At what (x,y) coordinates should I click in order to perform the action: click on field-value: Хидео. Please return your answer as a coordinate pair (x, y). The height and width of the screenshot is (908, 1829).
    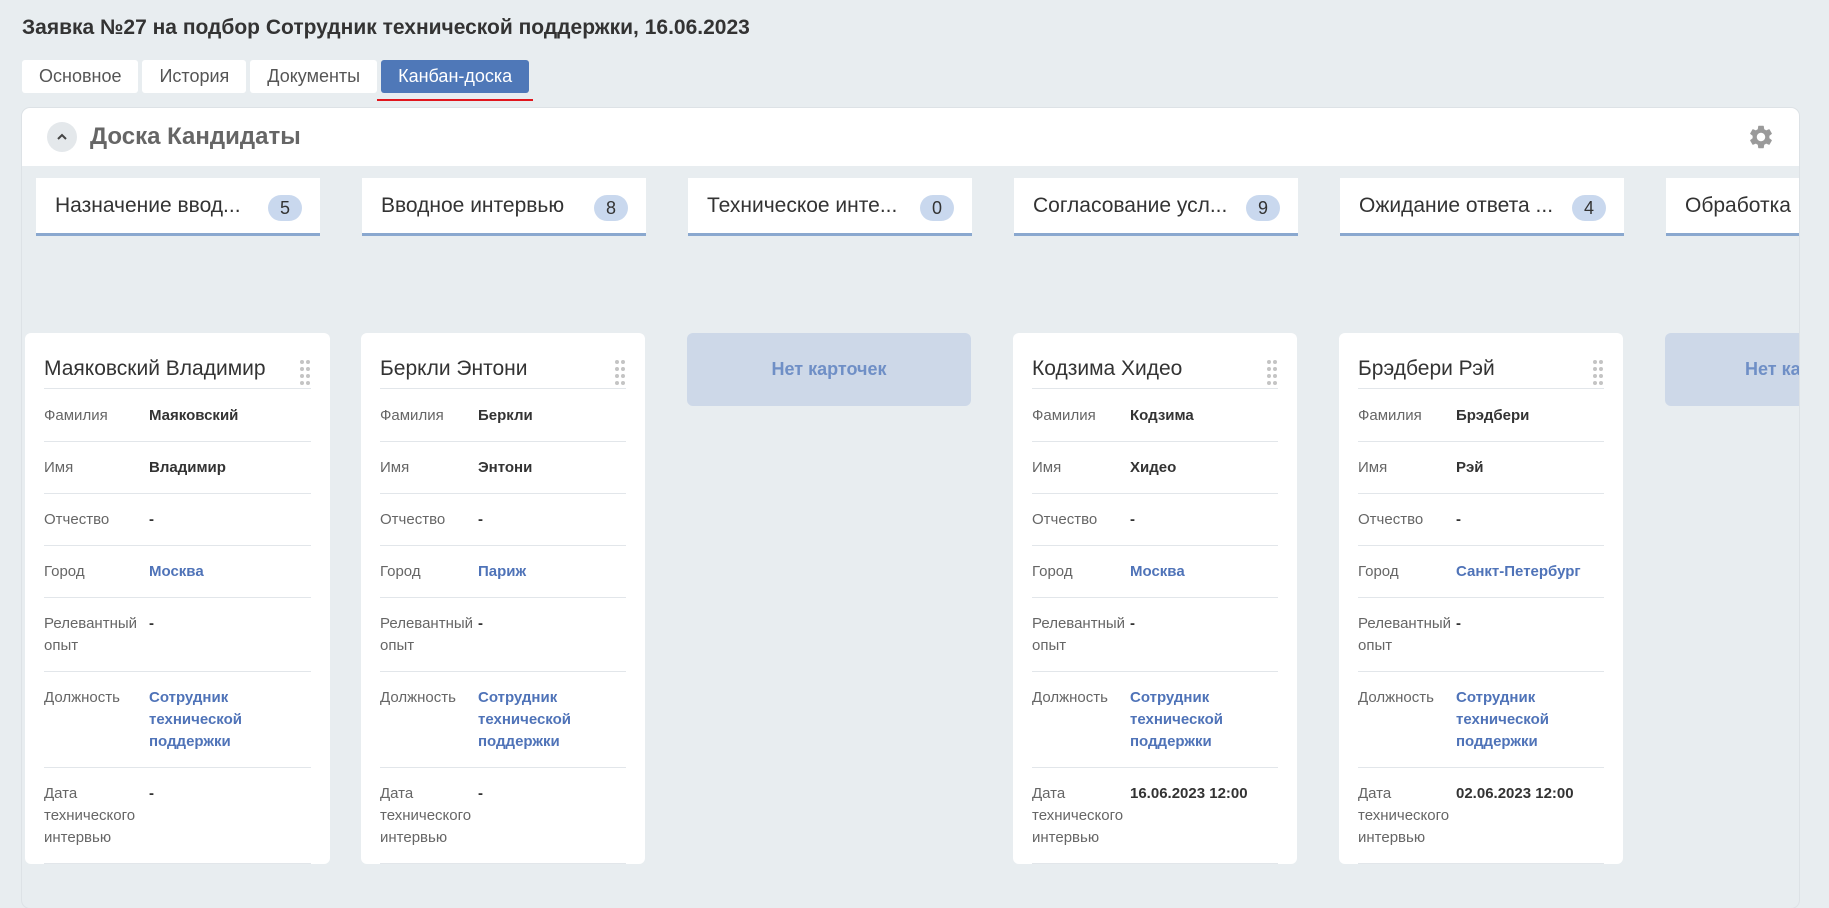
    Looking at the image, I should click on (1153, 467).